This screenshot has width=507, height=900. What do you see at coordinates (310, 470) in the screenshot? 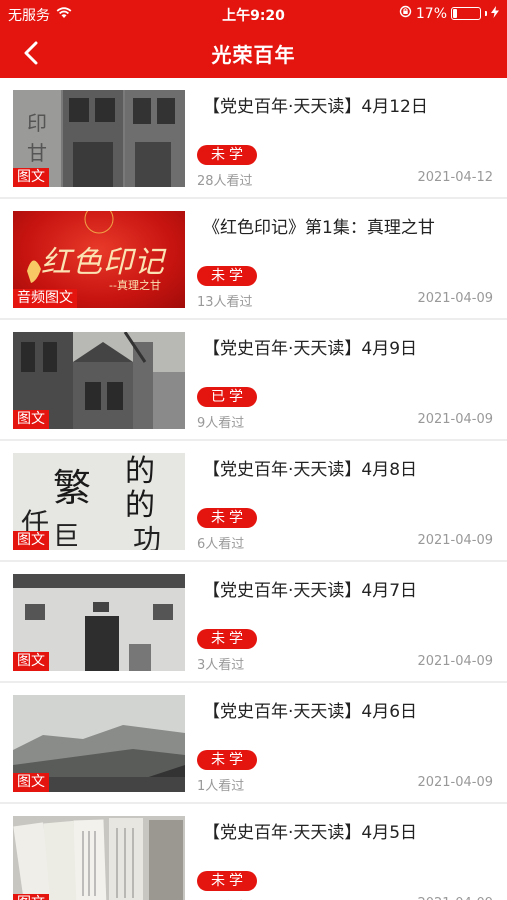
I see `article-title: 【党史百年·天天读】4月8日` at bounding box center [310, 470].